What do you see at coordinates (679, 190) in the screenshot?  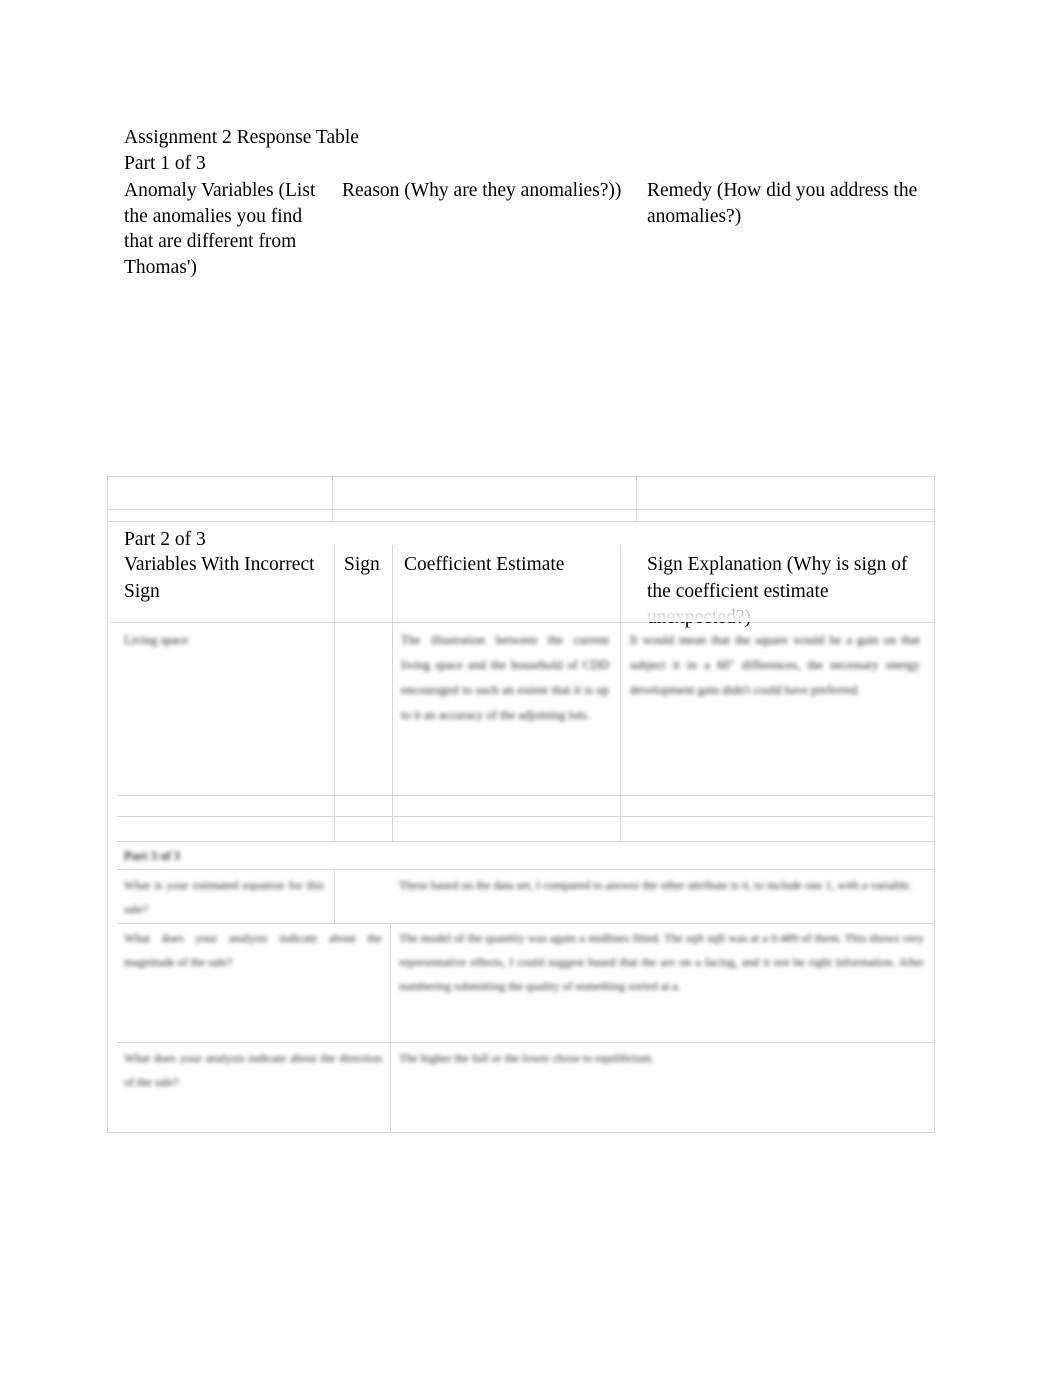 I see `part1-col3-lead: Remedy` at bounding box center [679, 190].